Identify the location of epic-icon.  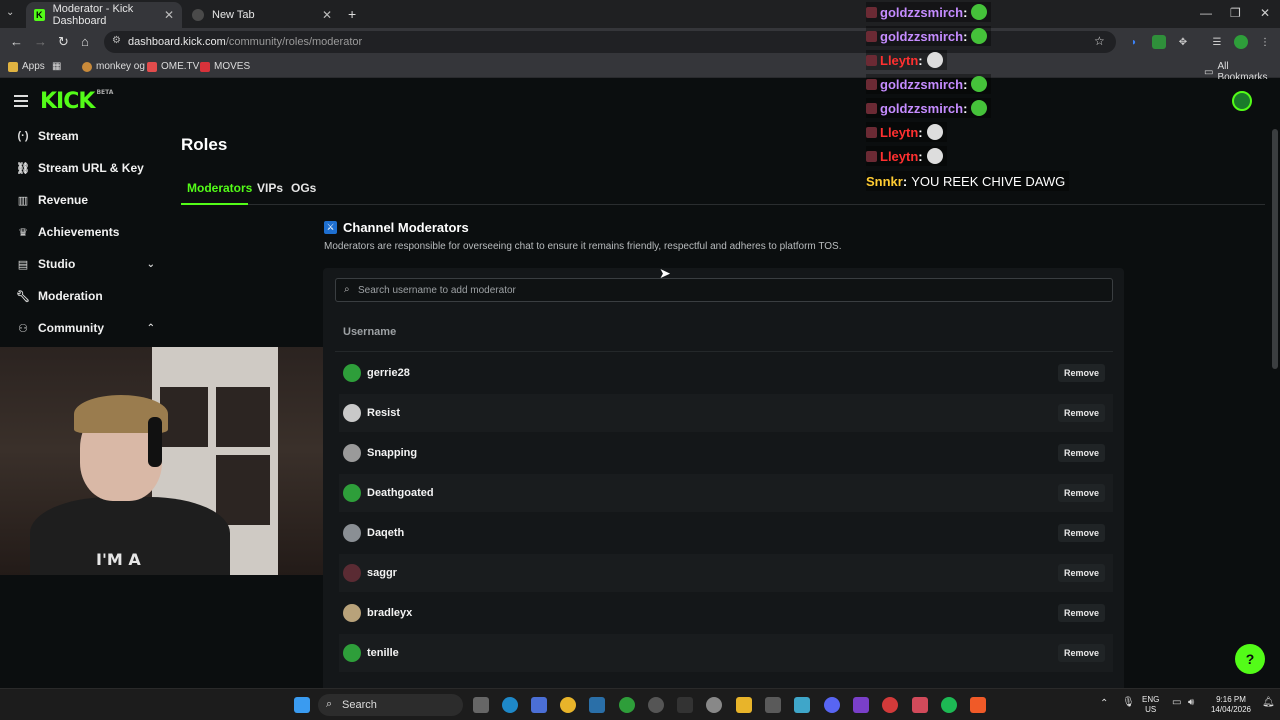
(685, 705).